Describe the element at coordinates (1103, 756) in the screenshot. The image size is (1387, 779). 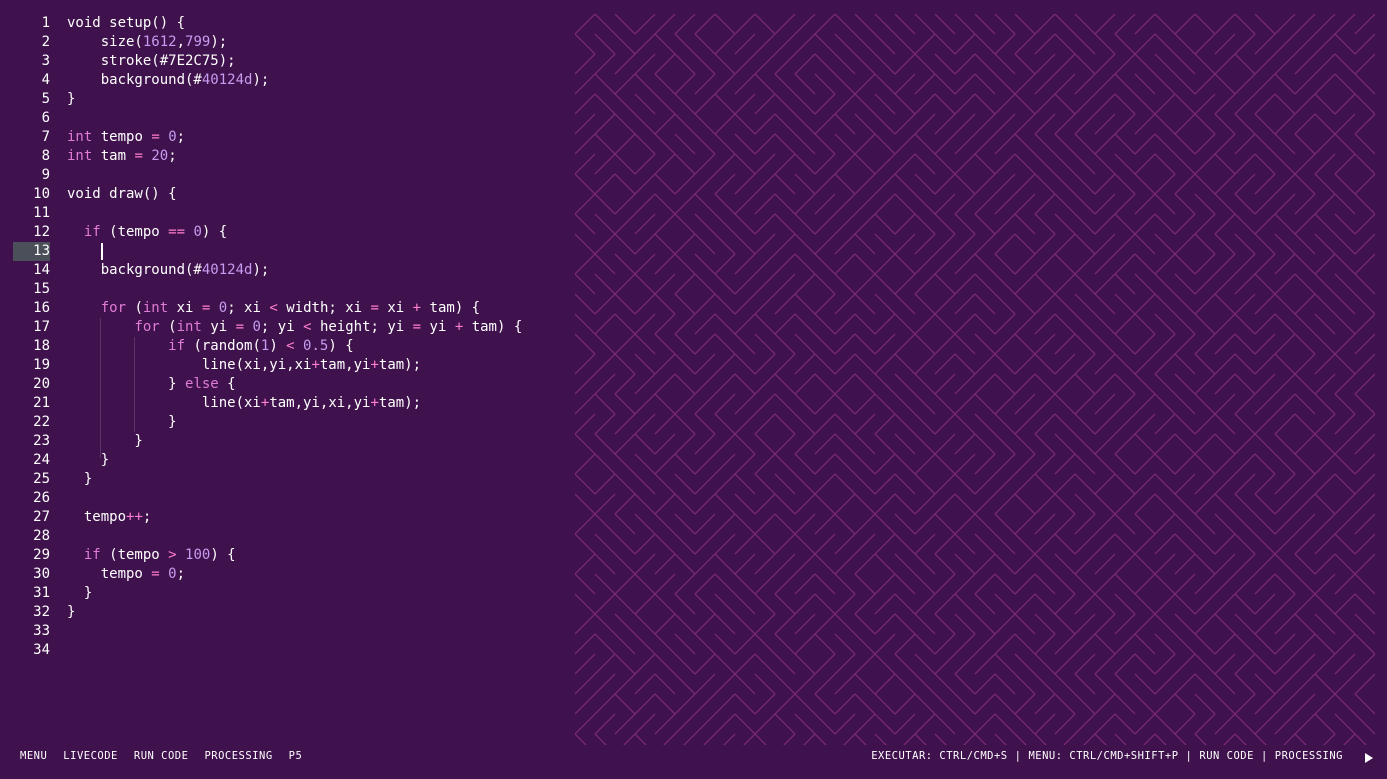
I see `menu-shortcut: MENU: CTRL/CMD+SHIFT+P` at that location.